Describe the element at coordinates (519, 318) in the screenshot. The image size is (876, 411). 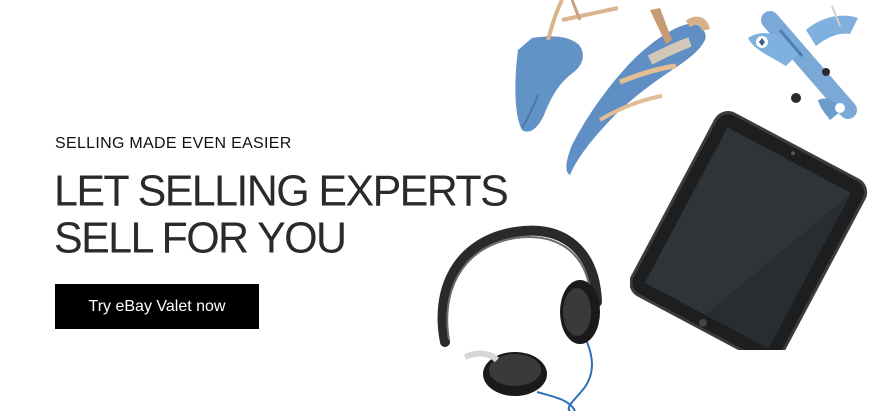
I see `headphones-image` at that location.